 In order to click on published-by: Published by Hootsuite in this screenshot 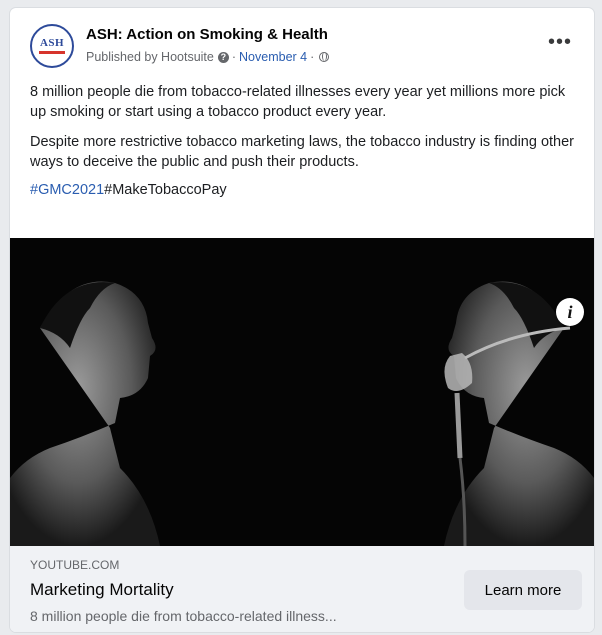, I will do `click(150, 57)`.